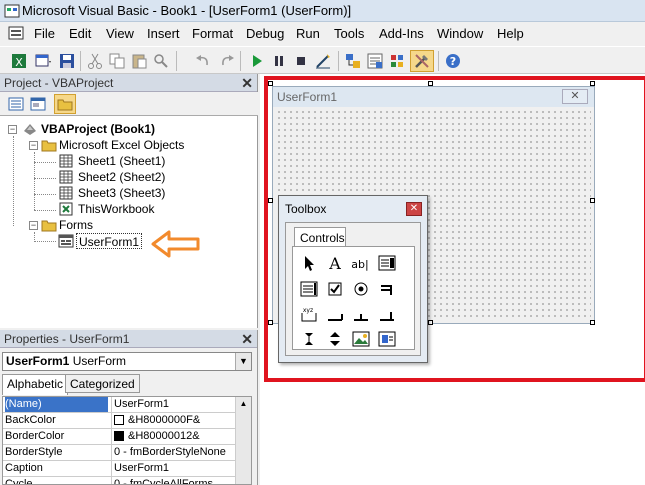 The height and width of the screenshot is (485, 645). I want to click on redo-icon, so click(227, 61).